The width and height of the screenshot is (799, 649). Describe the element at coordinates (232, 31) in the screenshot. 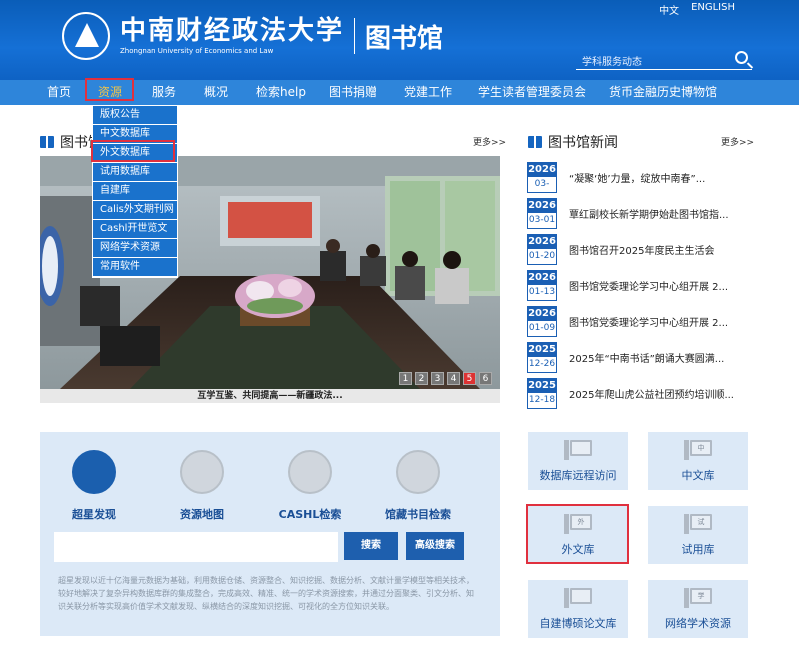

I see `university-name-cn: 中南财经政法大学` at that location.